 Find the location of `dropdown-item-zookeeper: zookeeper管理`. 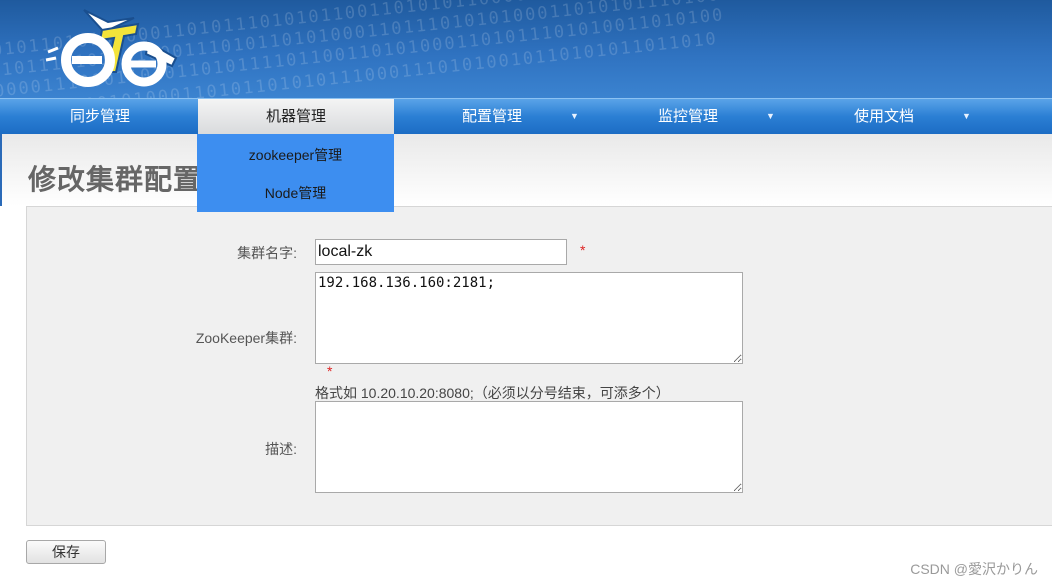

dropdown-item-zookeeper: zookeeper管理 is located at coordinates (295, 155).